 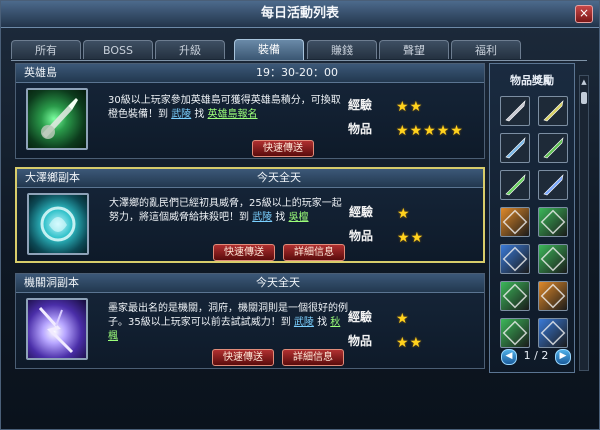 What do you see at coordinates (52, 177) in the screenshot?
I see `activity-name: 大澤鄉副本` at bounding box center [52, 177].